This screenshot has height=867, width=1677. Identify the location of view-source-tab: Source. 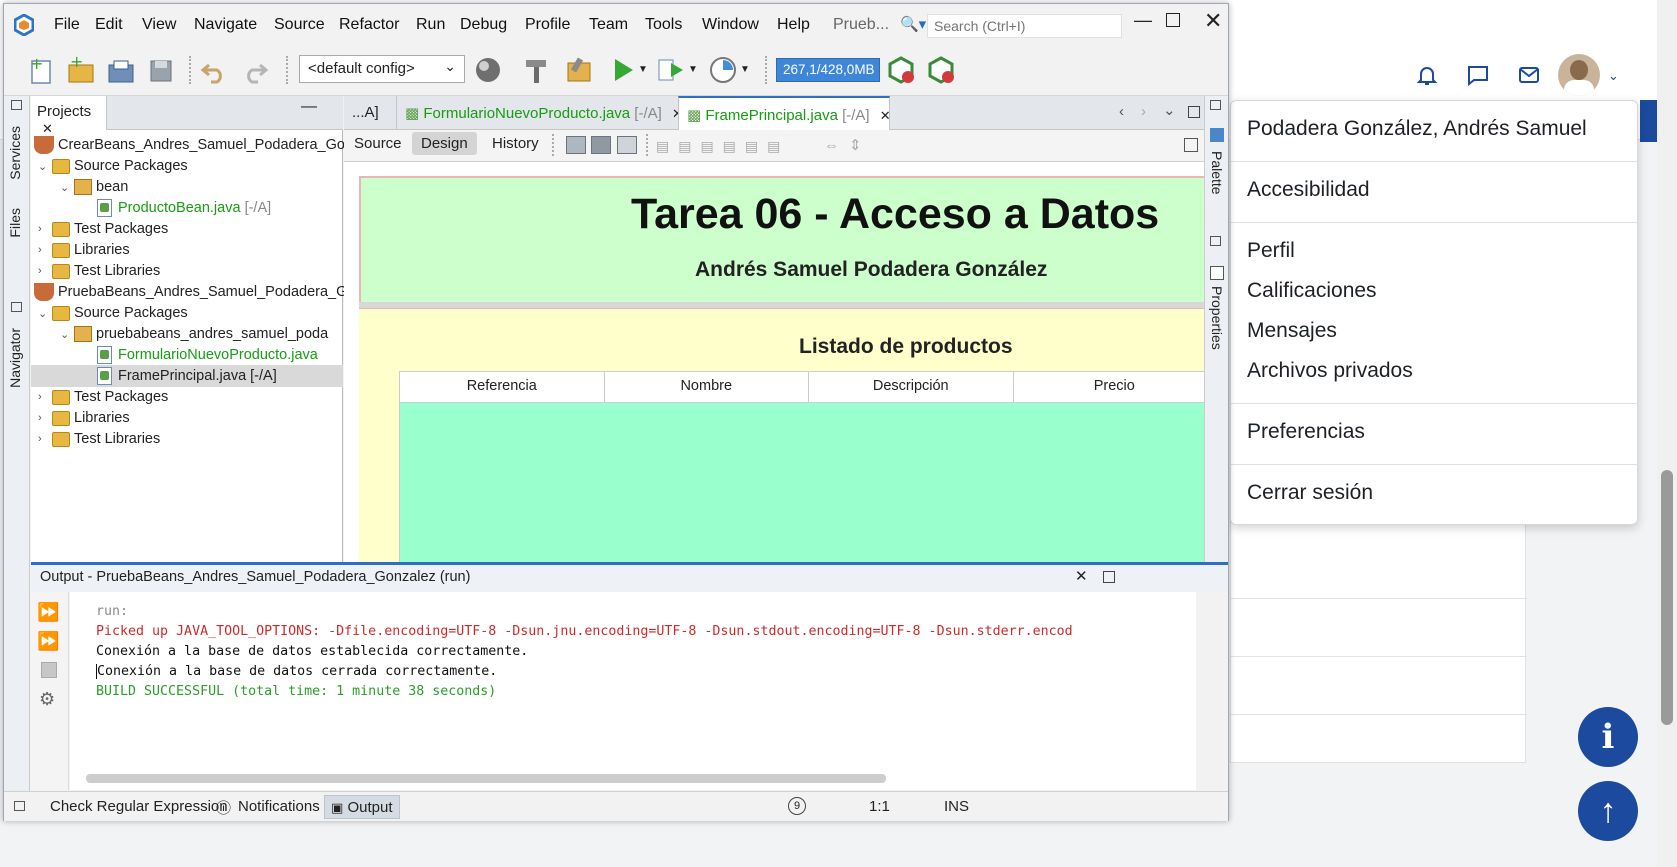
(378, 143).